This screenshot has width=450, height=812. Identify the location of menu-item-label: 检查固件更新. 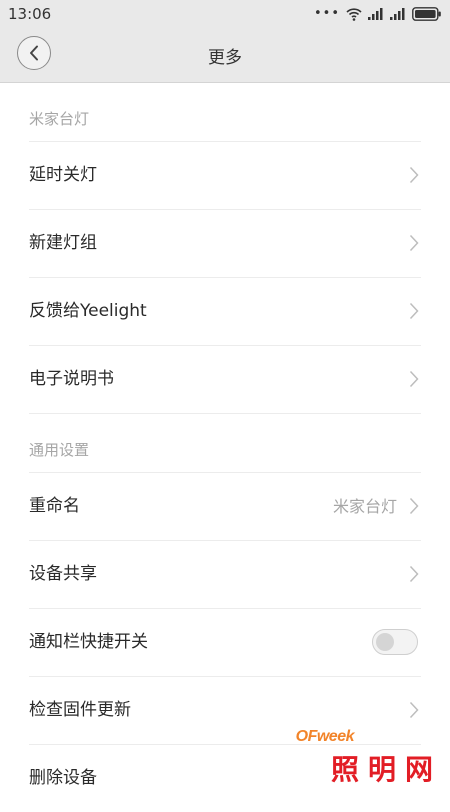
(80, 710).